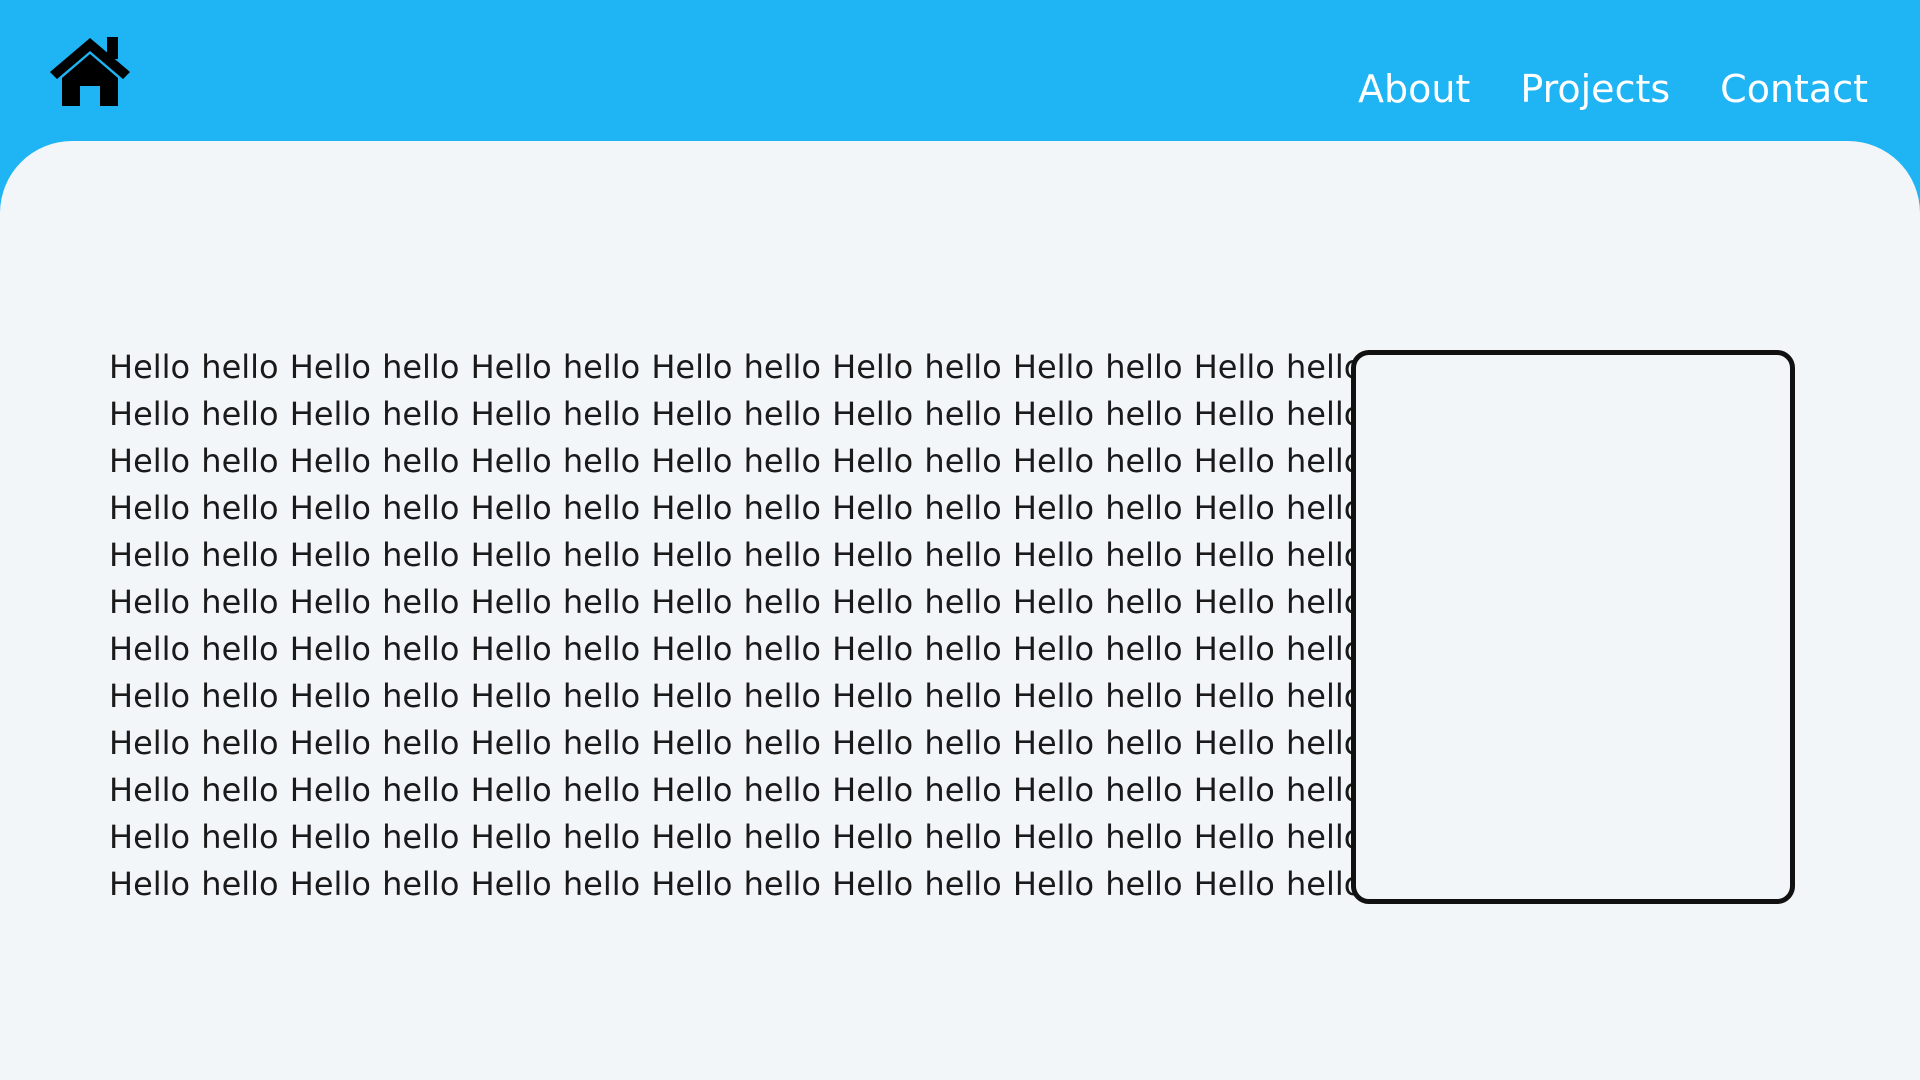 This screenshot has width=1920, height=1080. Describe the element at coordinates (1573, 627) in the screenshot. I see `image-placeholder-box` at that location.